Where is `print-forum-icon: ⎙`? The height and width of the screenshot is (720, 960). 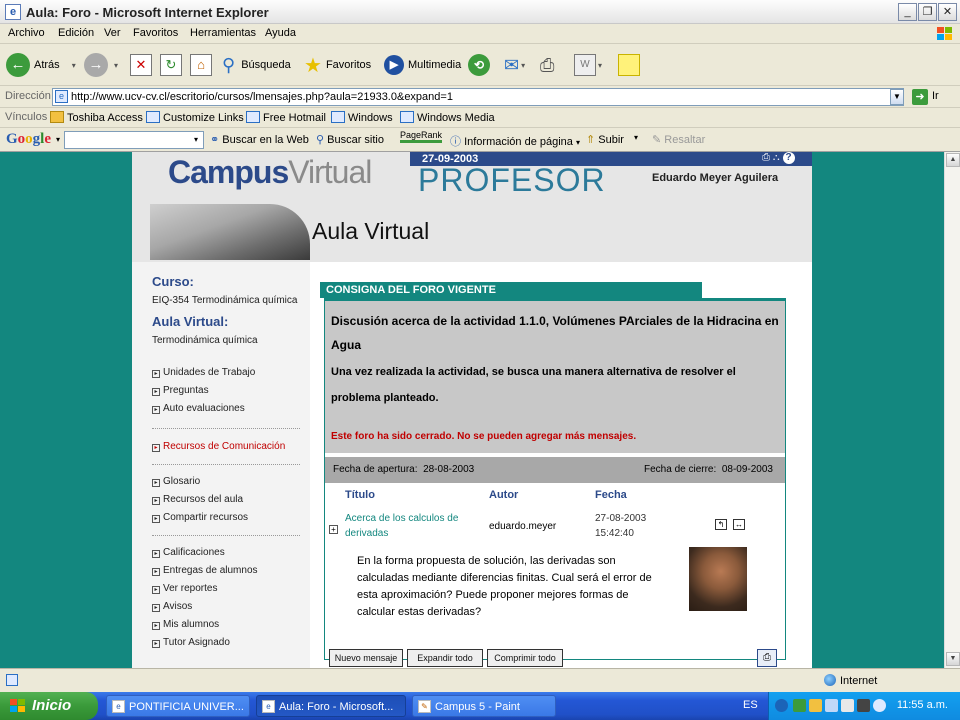
print-forum-icon: ⎙ is located at coordinates (767, 658).